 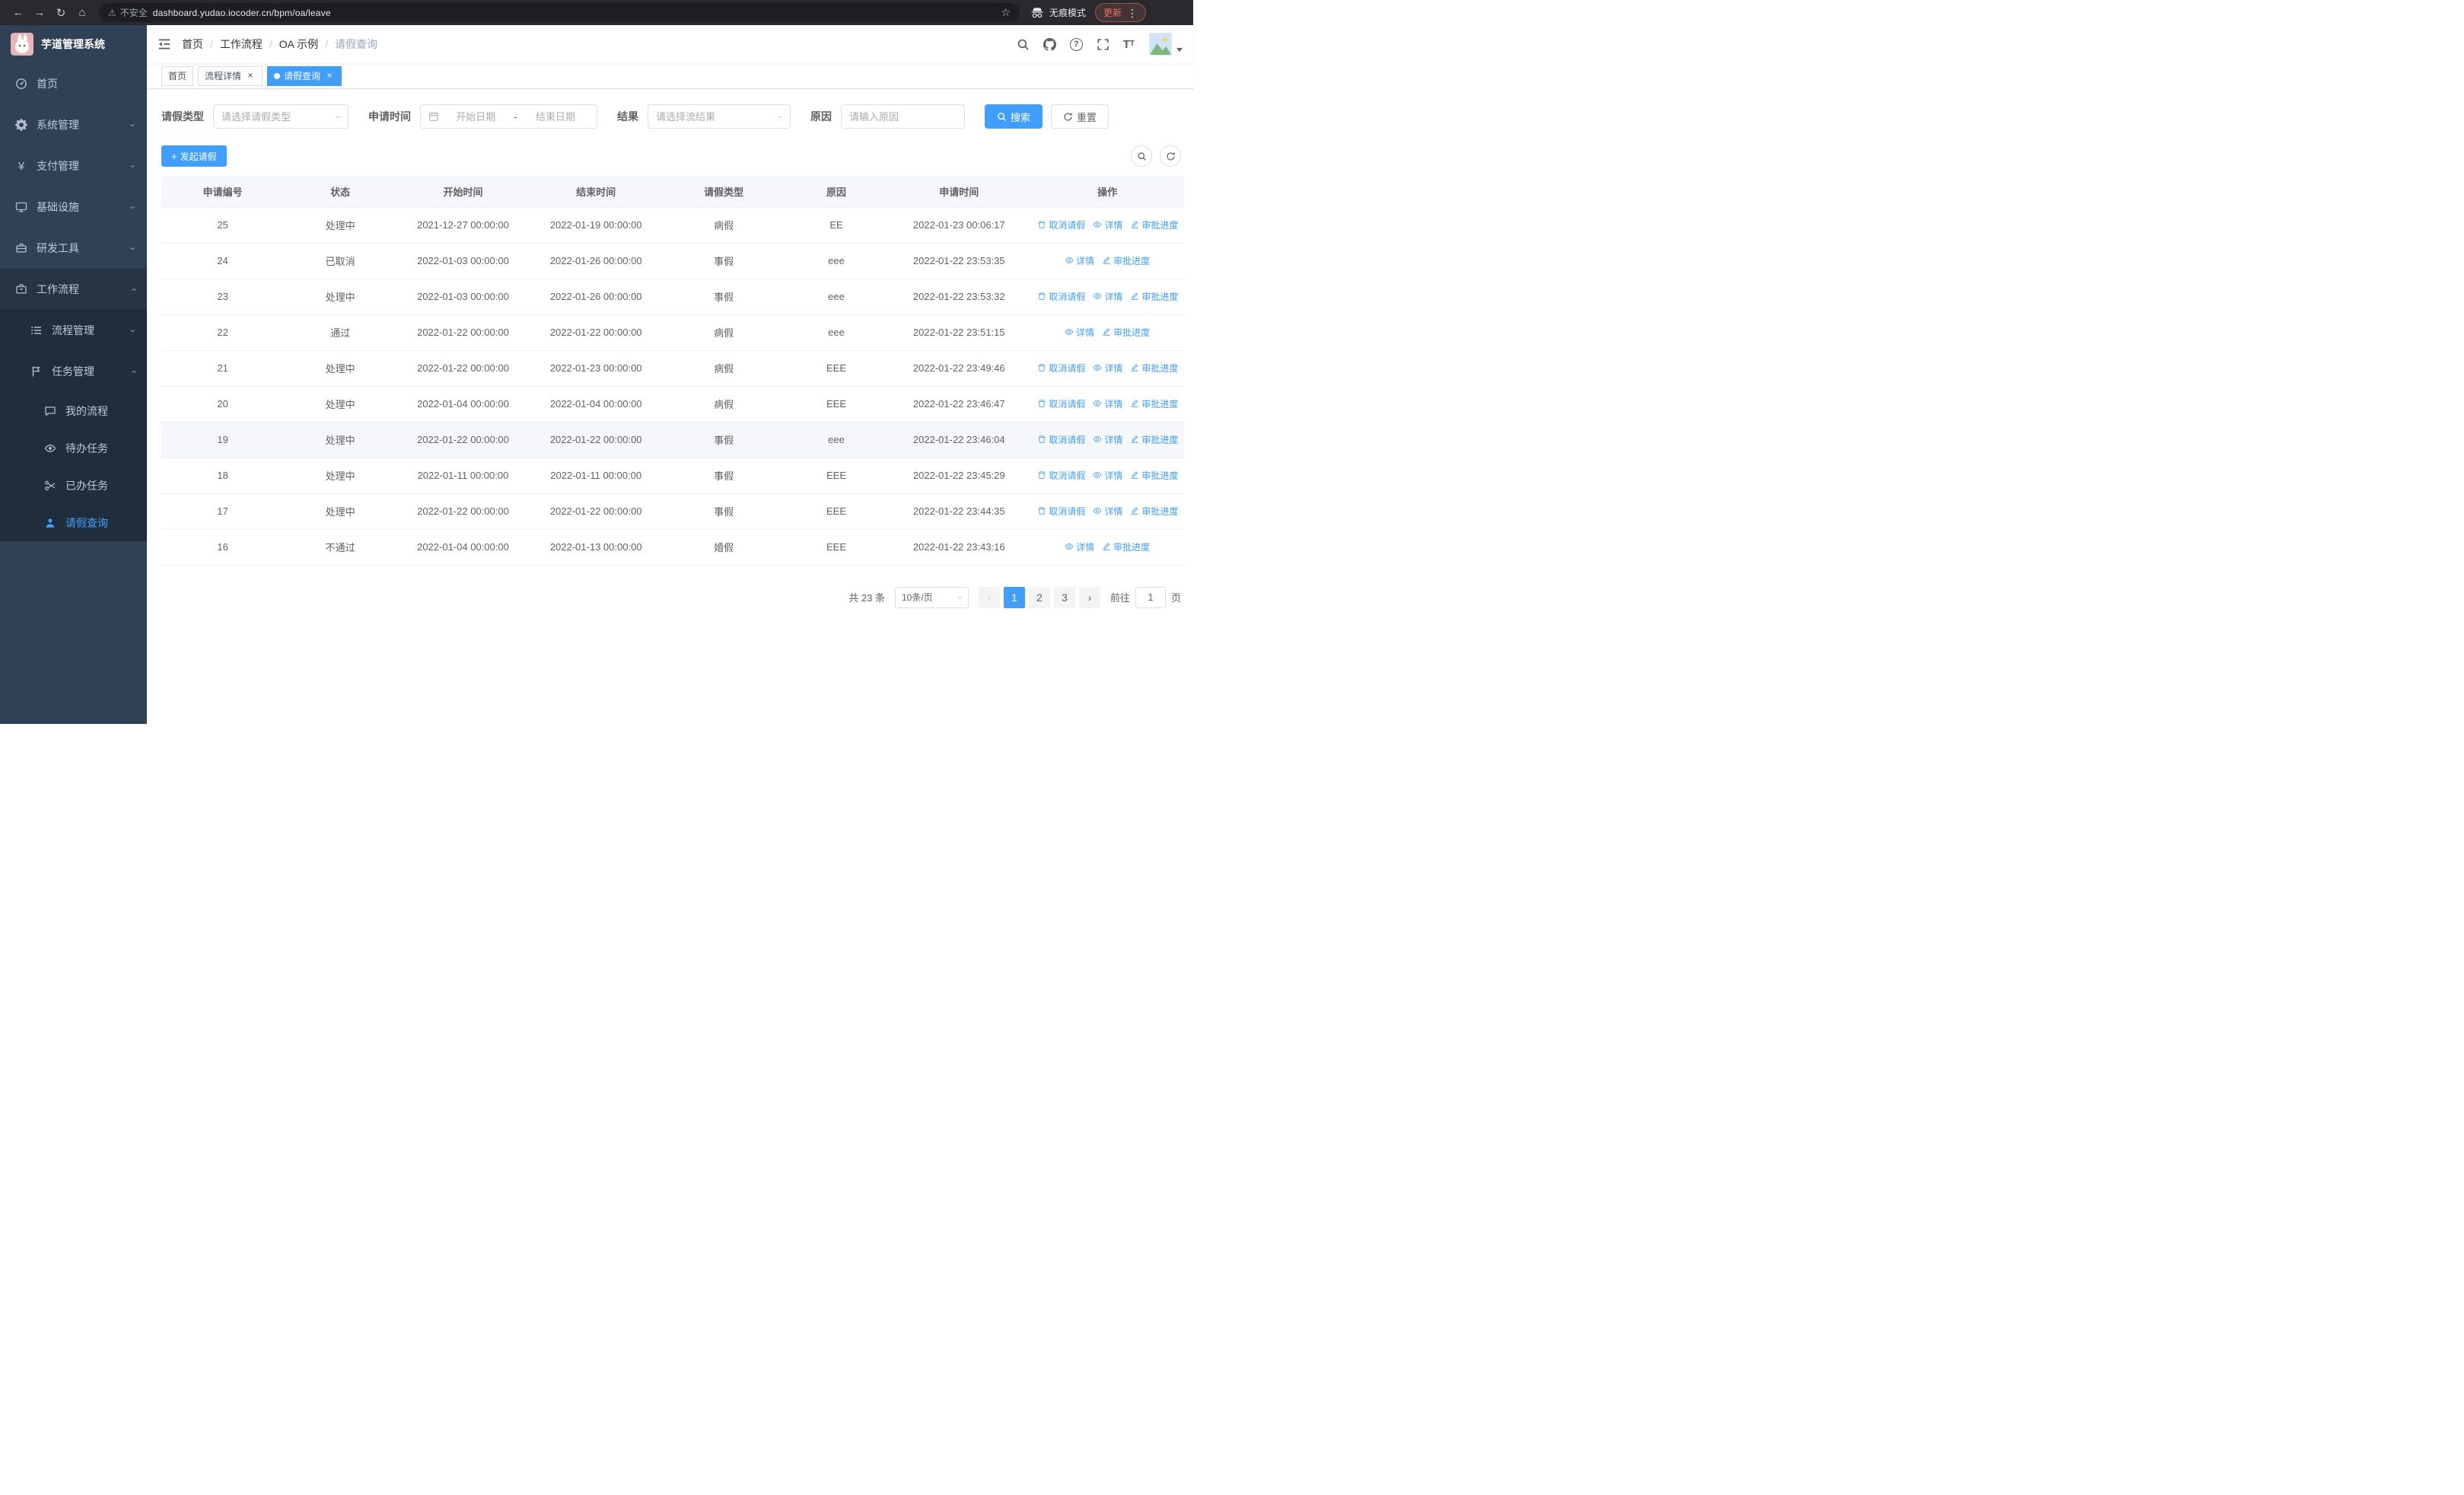 What do you see at coordinates (463, 548) in the screenshot?
I see `cell-start-time: 2022-01-04 00:00:00` at bounding box center [463, 548].